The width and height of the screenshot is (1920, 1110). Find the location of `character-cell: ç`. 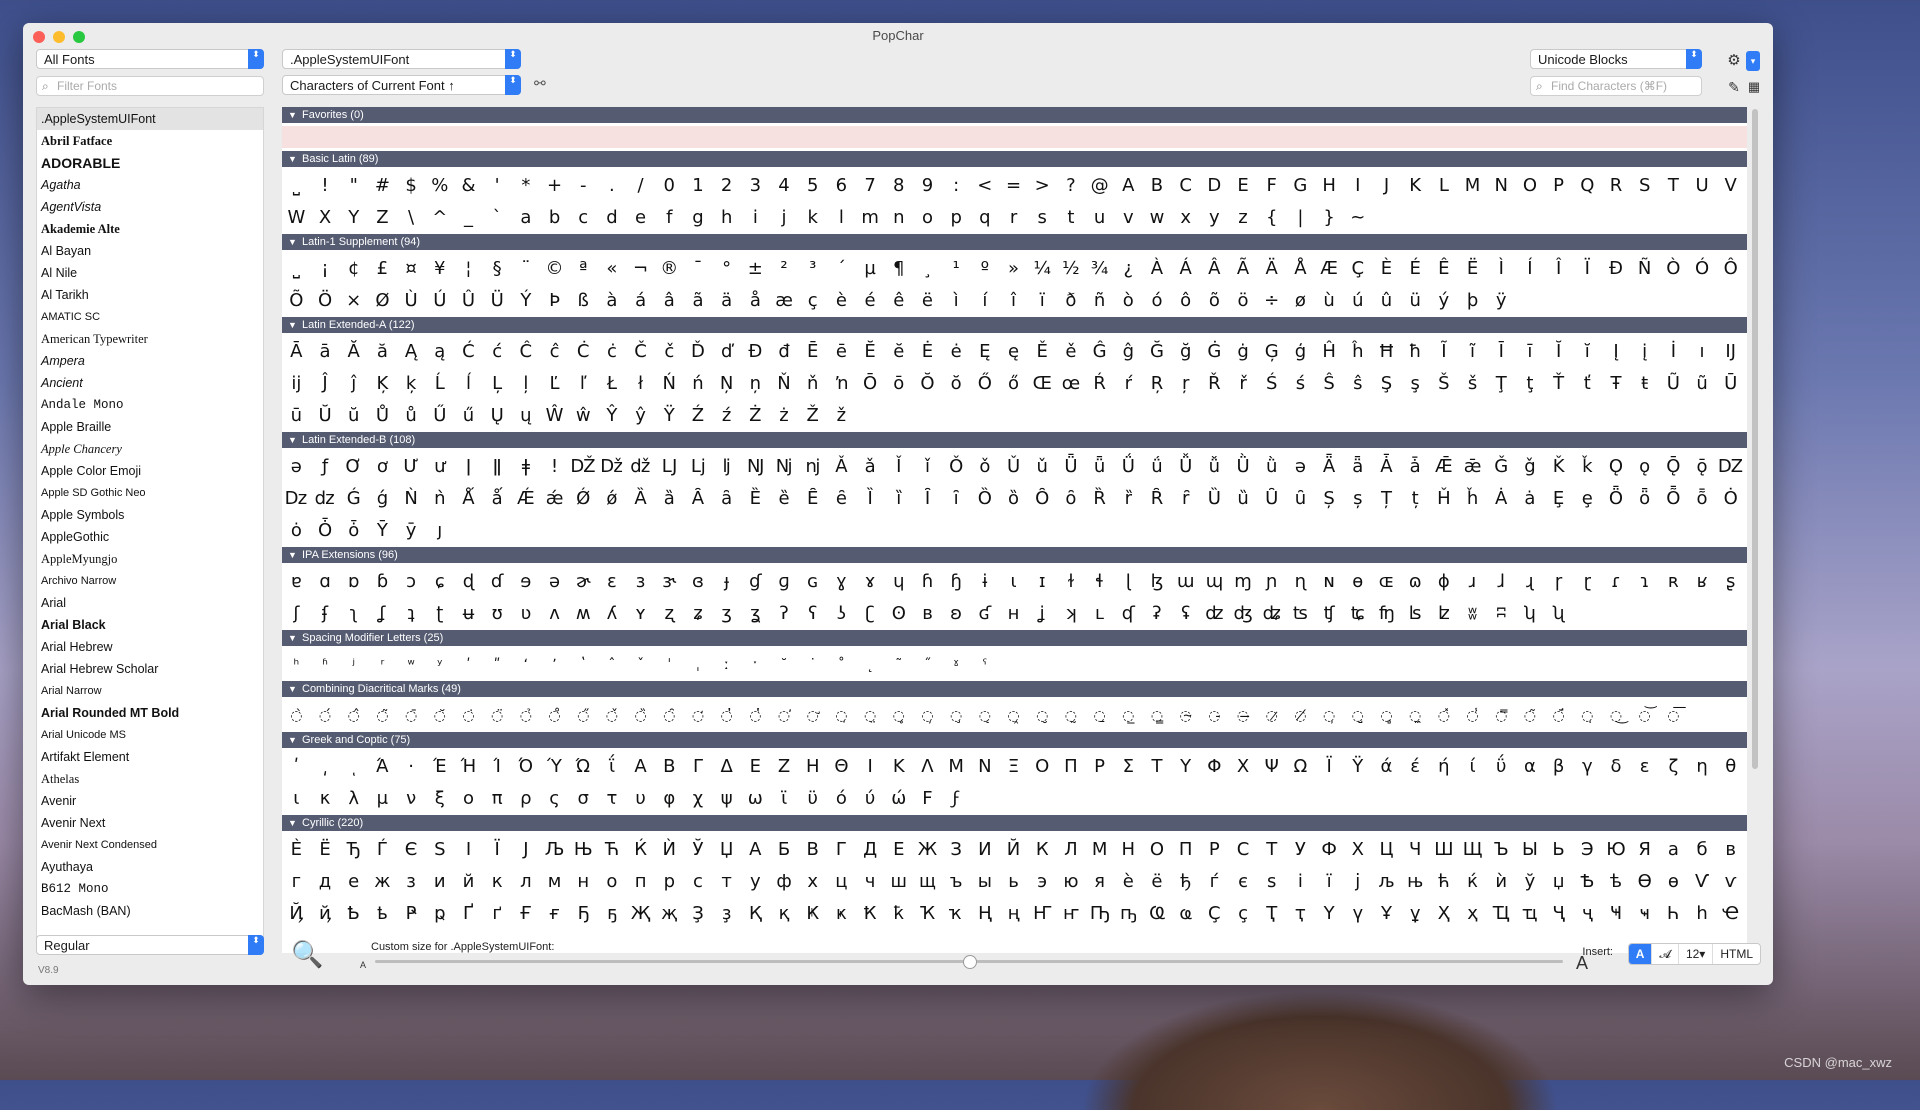

character-cell: ç is located at coordinates (812, 301).